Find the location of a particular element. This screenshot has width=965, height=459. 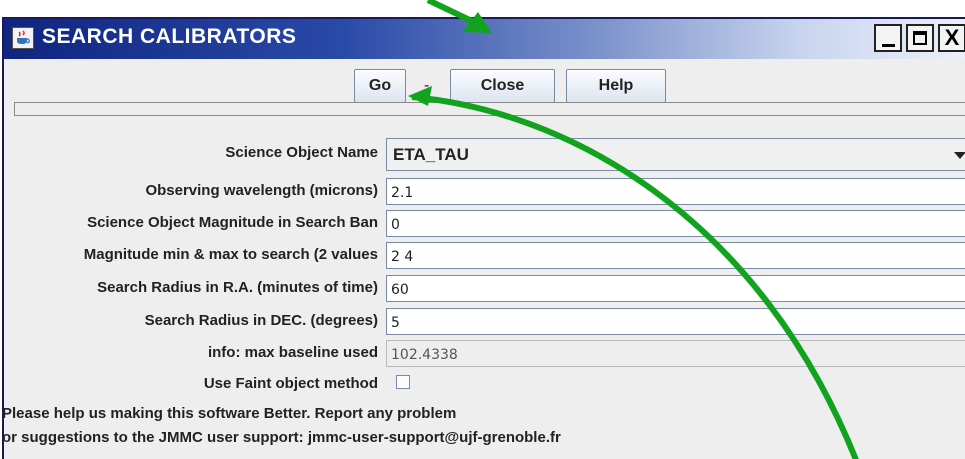

magnitude-field: 0 is located at coordinates (675, 223).